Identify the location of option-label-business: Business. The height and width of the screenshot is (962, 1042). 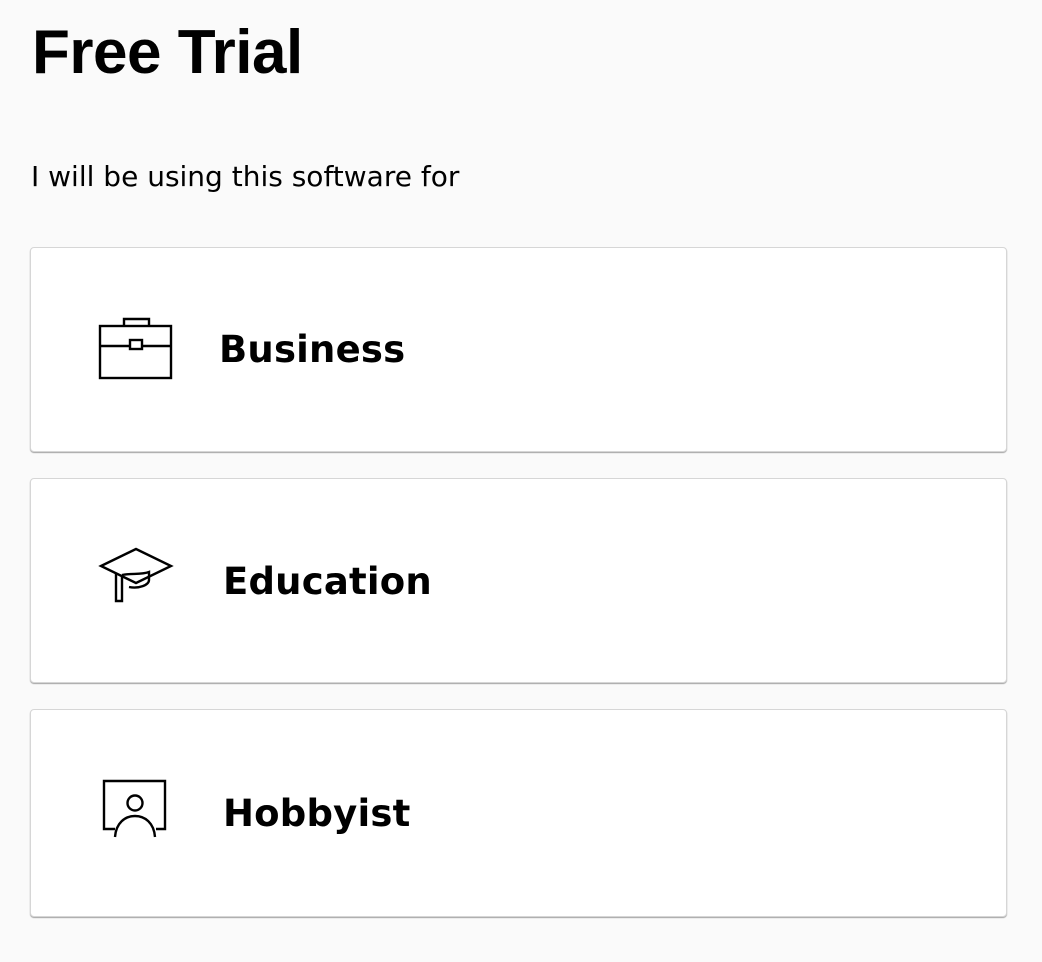
(312, 349).